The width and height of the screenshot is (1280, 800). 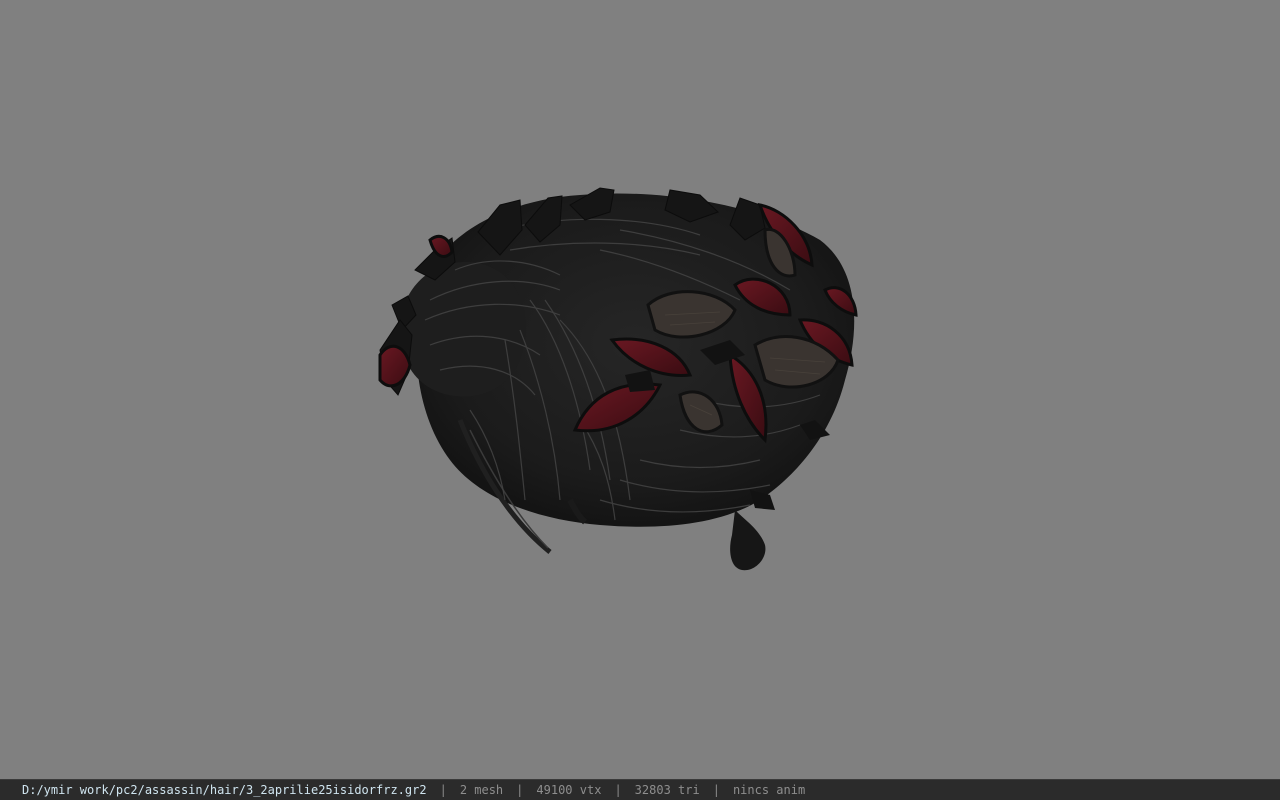 I want to click on vertex-count: 49100 vtx, so click(x=569, y=790).